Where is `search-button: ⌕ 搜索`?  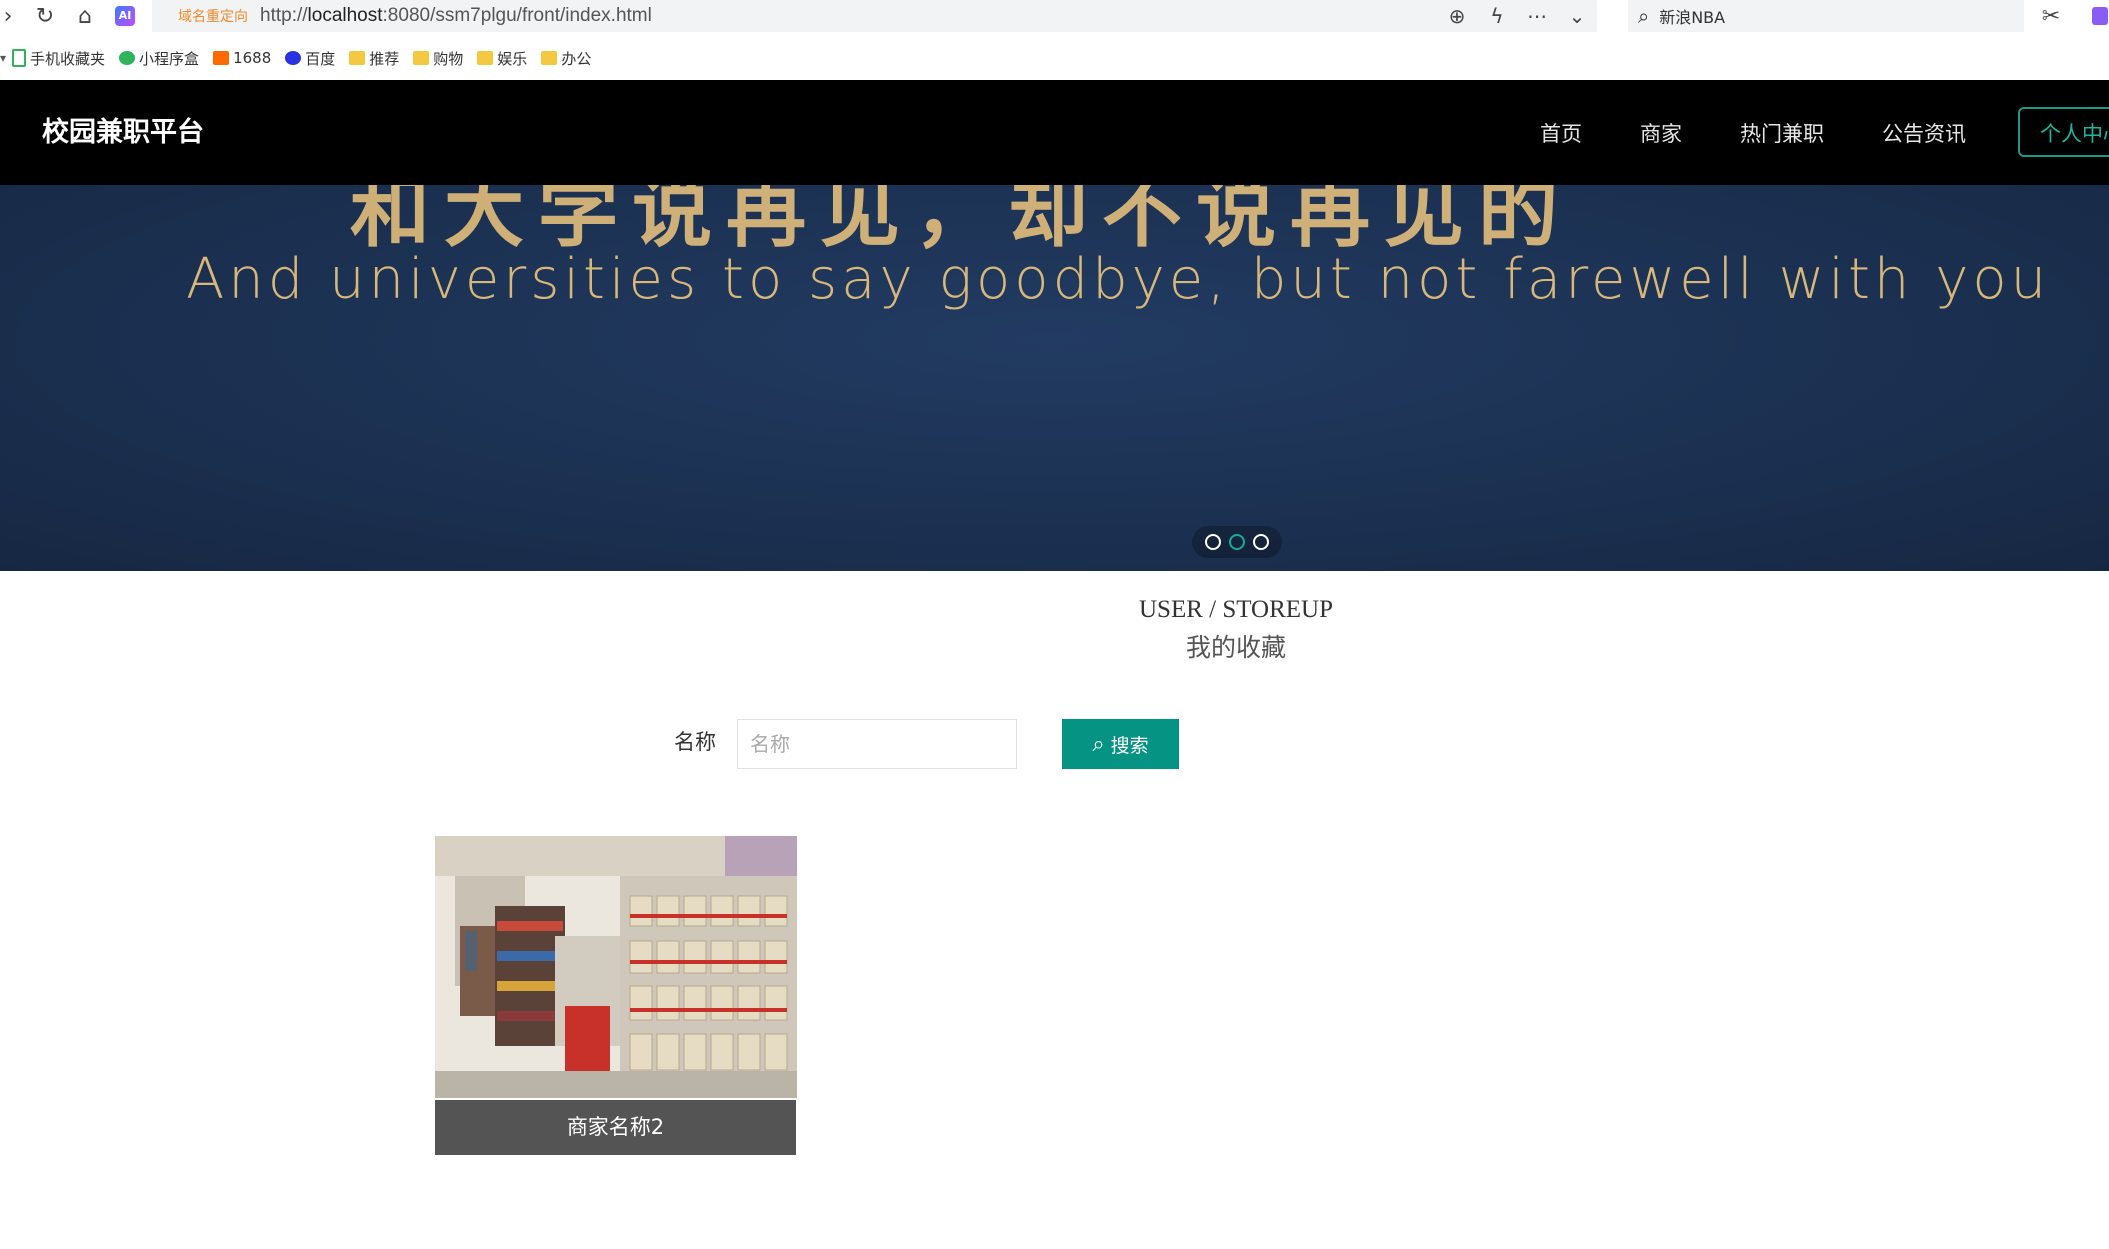 search-button: ⌕ 搜索 is located at coordinates (1120, 744).